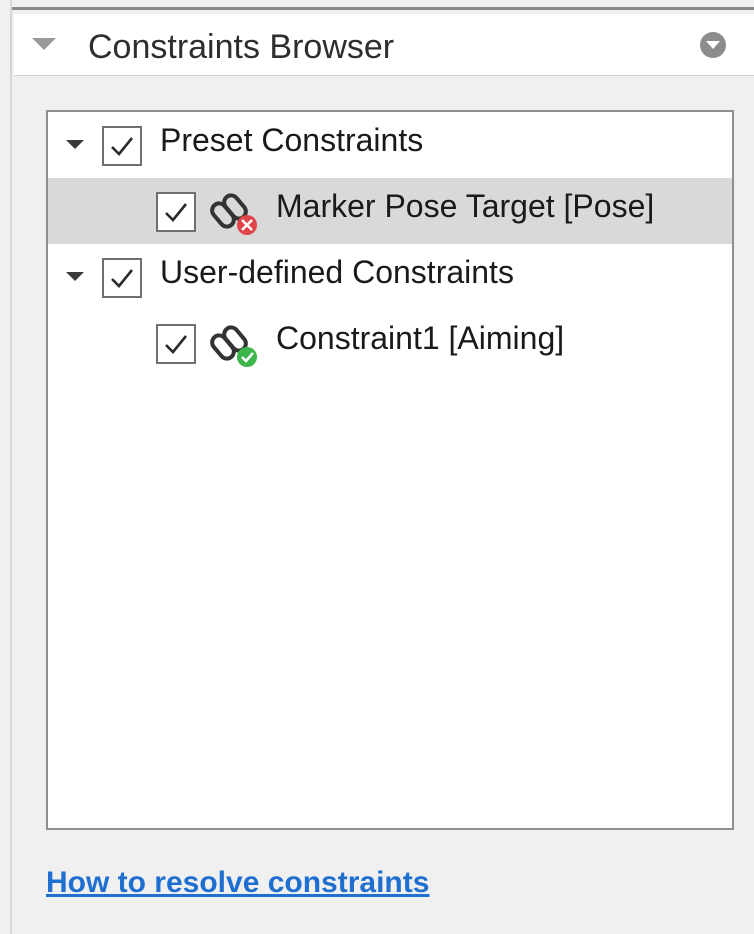 This screenshot has width=754, height=934. I want to click on item-checkbox-marker-pose-target, so click(176, 212).